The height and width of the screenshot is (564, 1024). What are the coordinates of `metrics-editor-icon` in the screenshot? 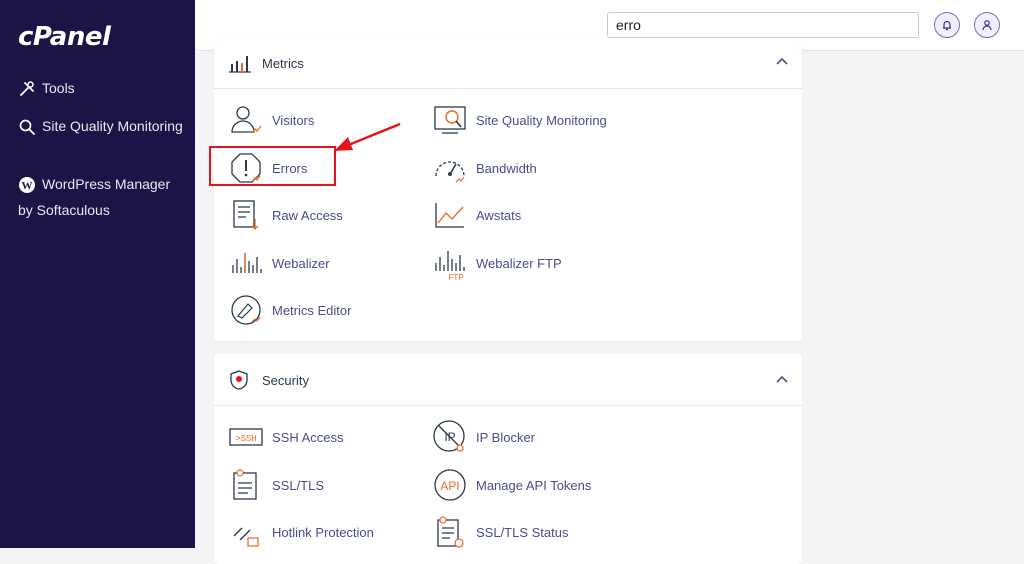 It's located at (246, 310).